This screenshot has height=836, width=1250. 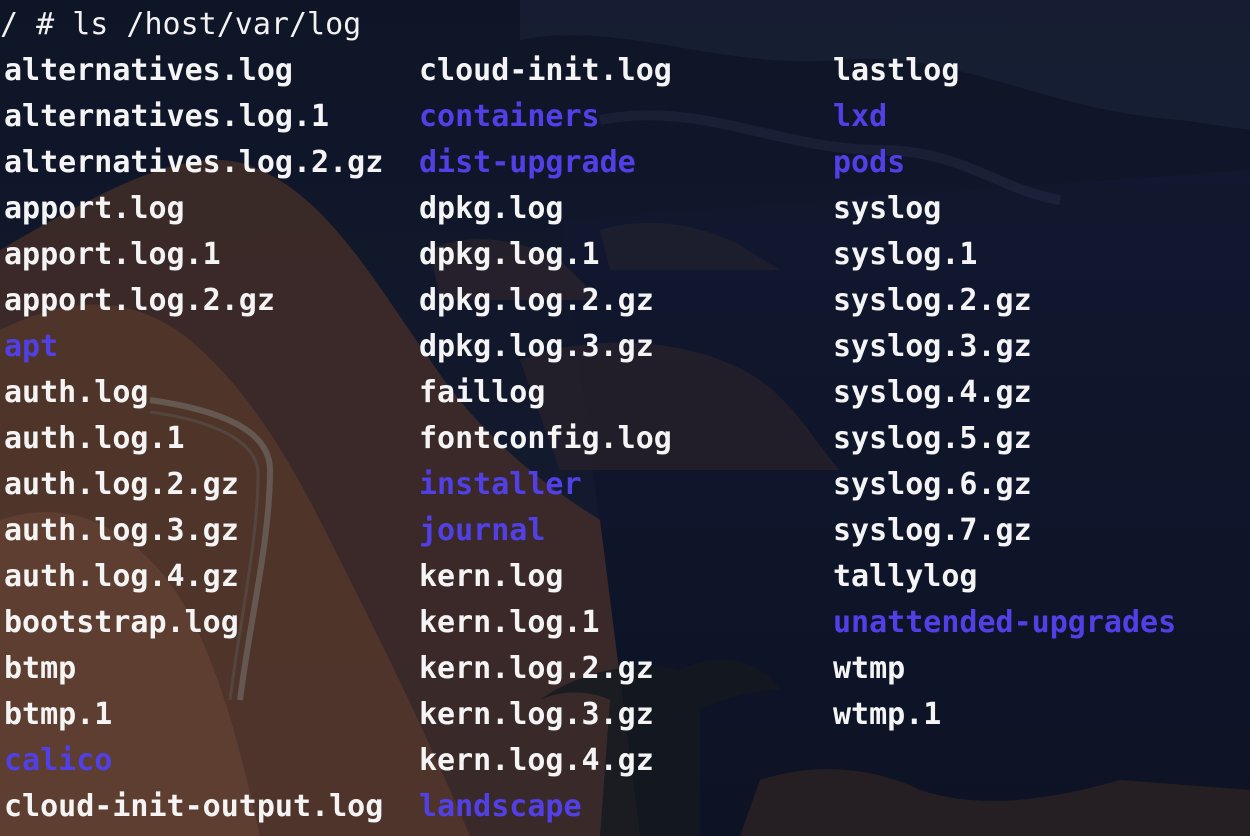 I want to click on file-entry: syslog.5.gz, so click(x=932, y=438).